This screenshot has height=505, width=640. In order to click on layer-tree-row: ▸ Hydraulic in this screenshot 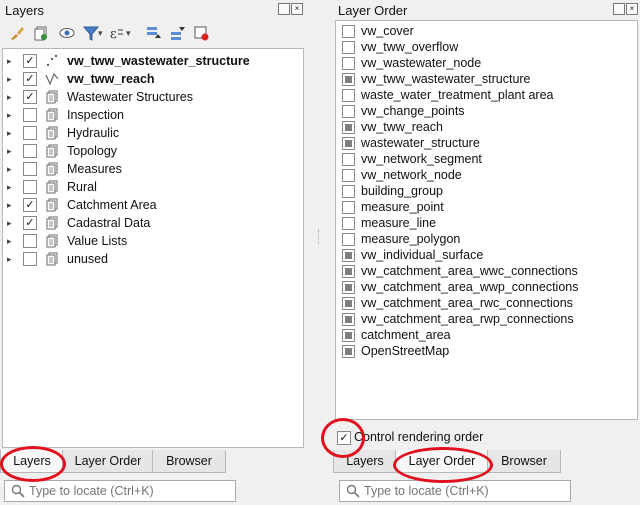, I will do `click(152, 133)`.